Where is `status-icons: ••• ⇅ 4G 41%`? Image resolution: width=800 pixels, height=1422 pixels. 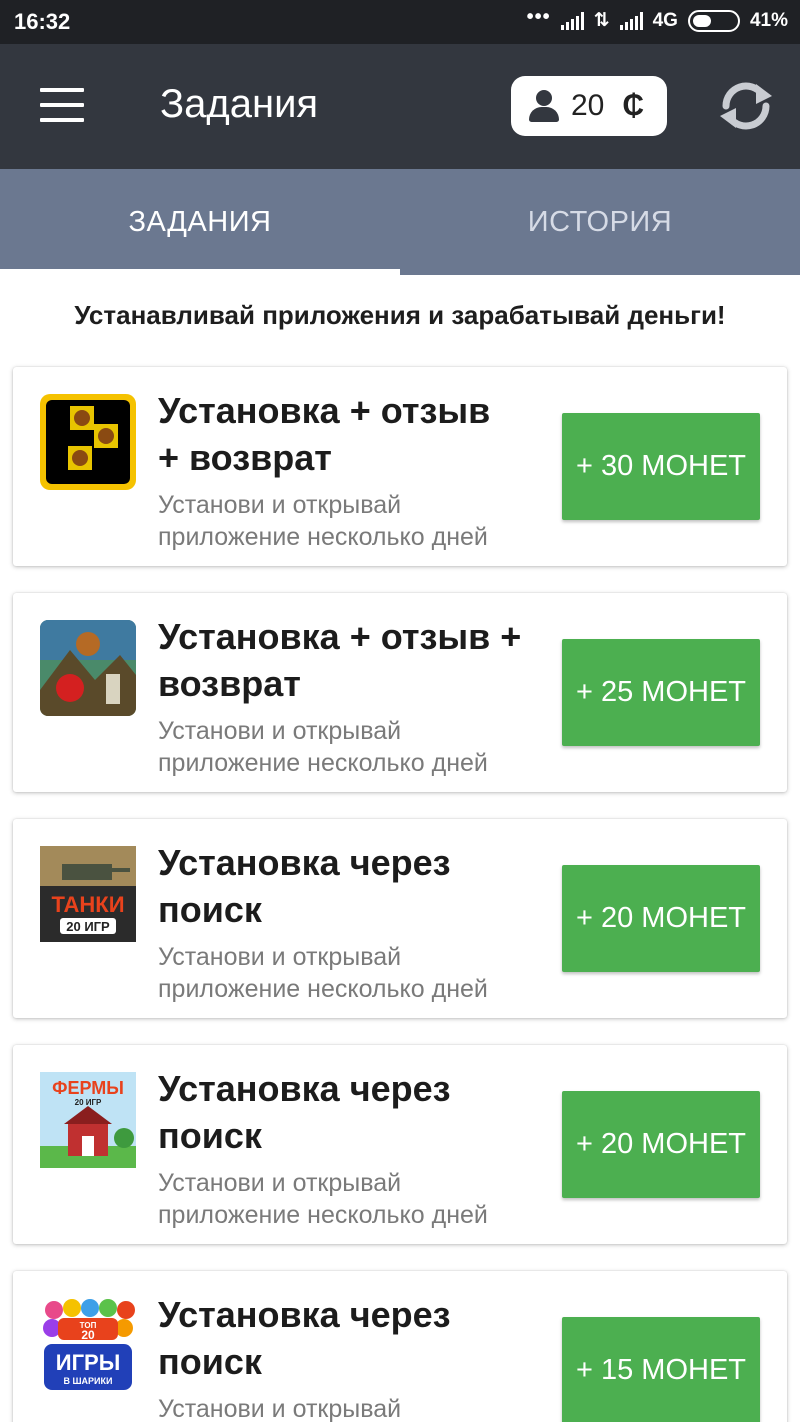
status-icons: ••• ⇅ 4G 41% is located at coordinates (657, 19).